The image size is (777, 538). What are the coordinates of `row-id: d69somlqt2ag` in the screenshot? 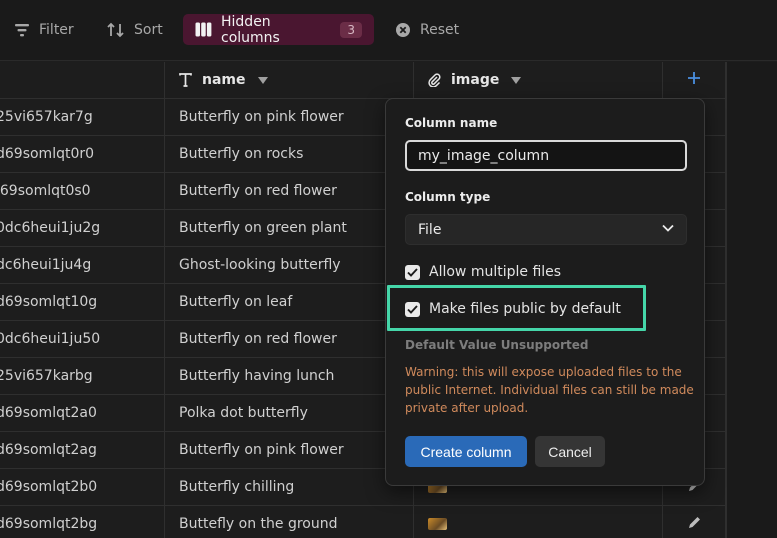 It's located at (48, 450).